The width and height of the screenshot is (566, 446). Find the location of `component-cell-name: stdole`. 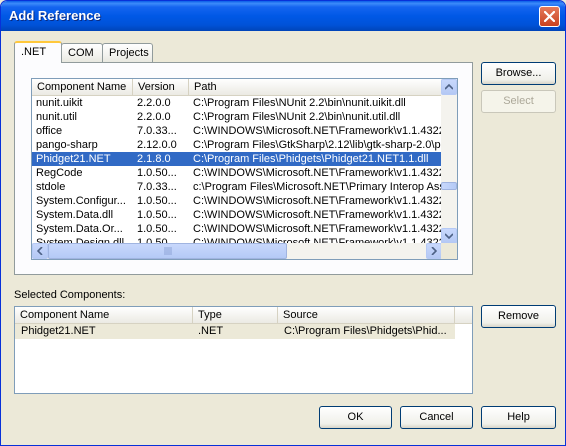

component-cell-name: stdole is located at coordinates (51, 187).